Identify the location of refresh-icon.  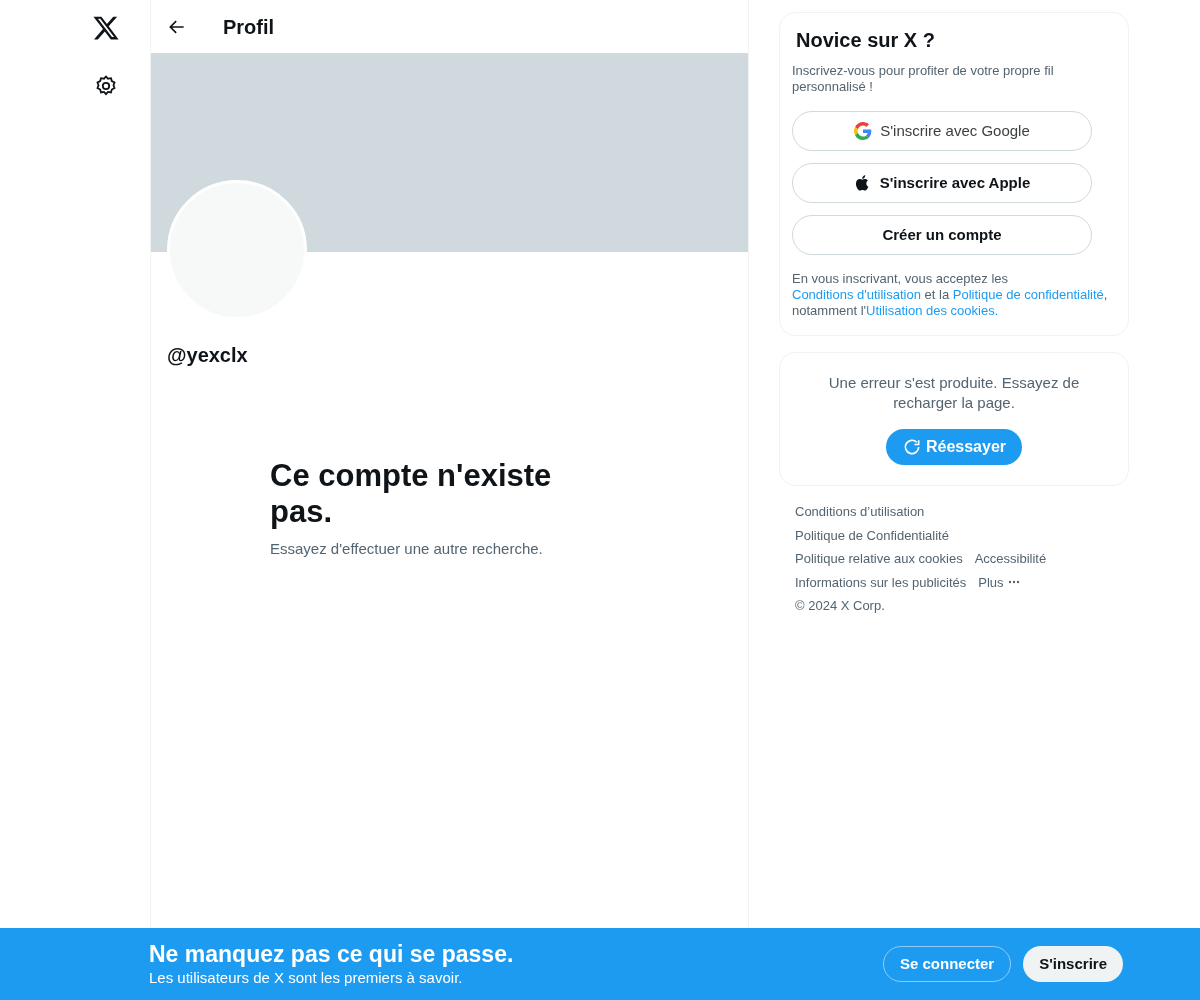
(911, 447).